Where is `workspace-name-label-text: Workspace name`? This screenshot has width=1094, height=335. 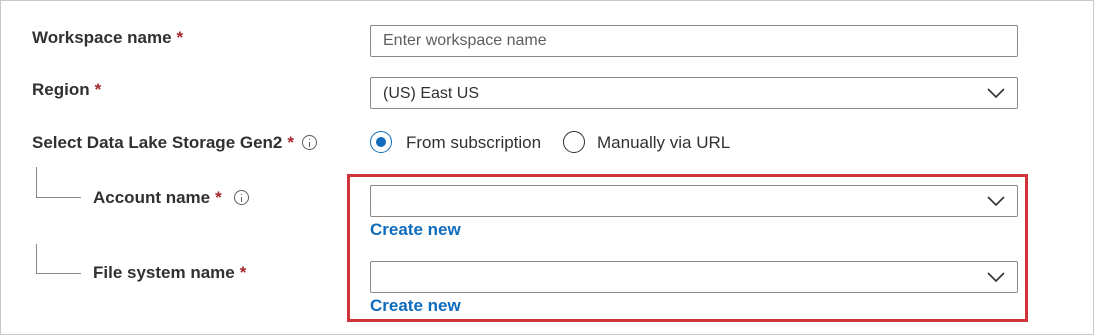 workspace-name-label-text: Workspace name is located at coordinates (102, 37).